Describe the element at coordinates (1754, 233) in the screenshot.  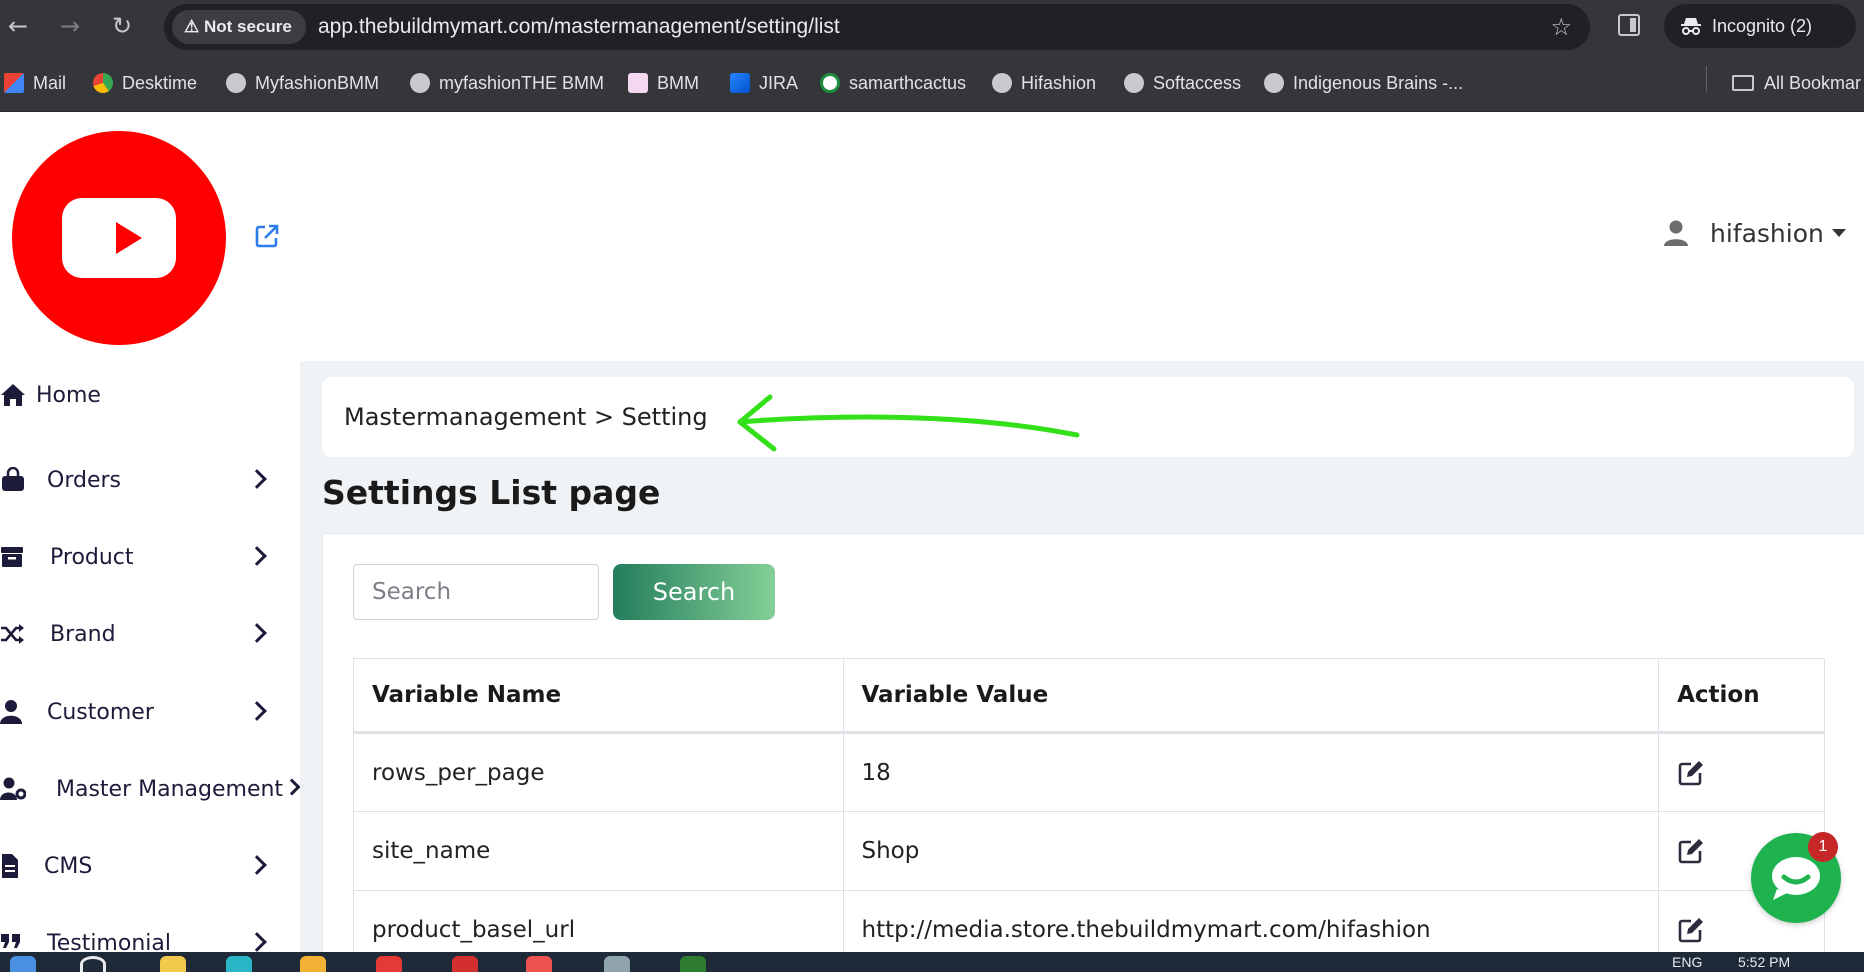
I see `user-menu: hifashion` at that location.